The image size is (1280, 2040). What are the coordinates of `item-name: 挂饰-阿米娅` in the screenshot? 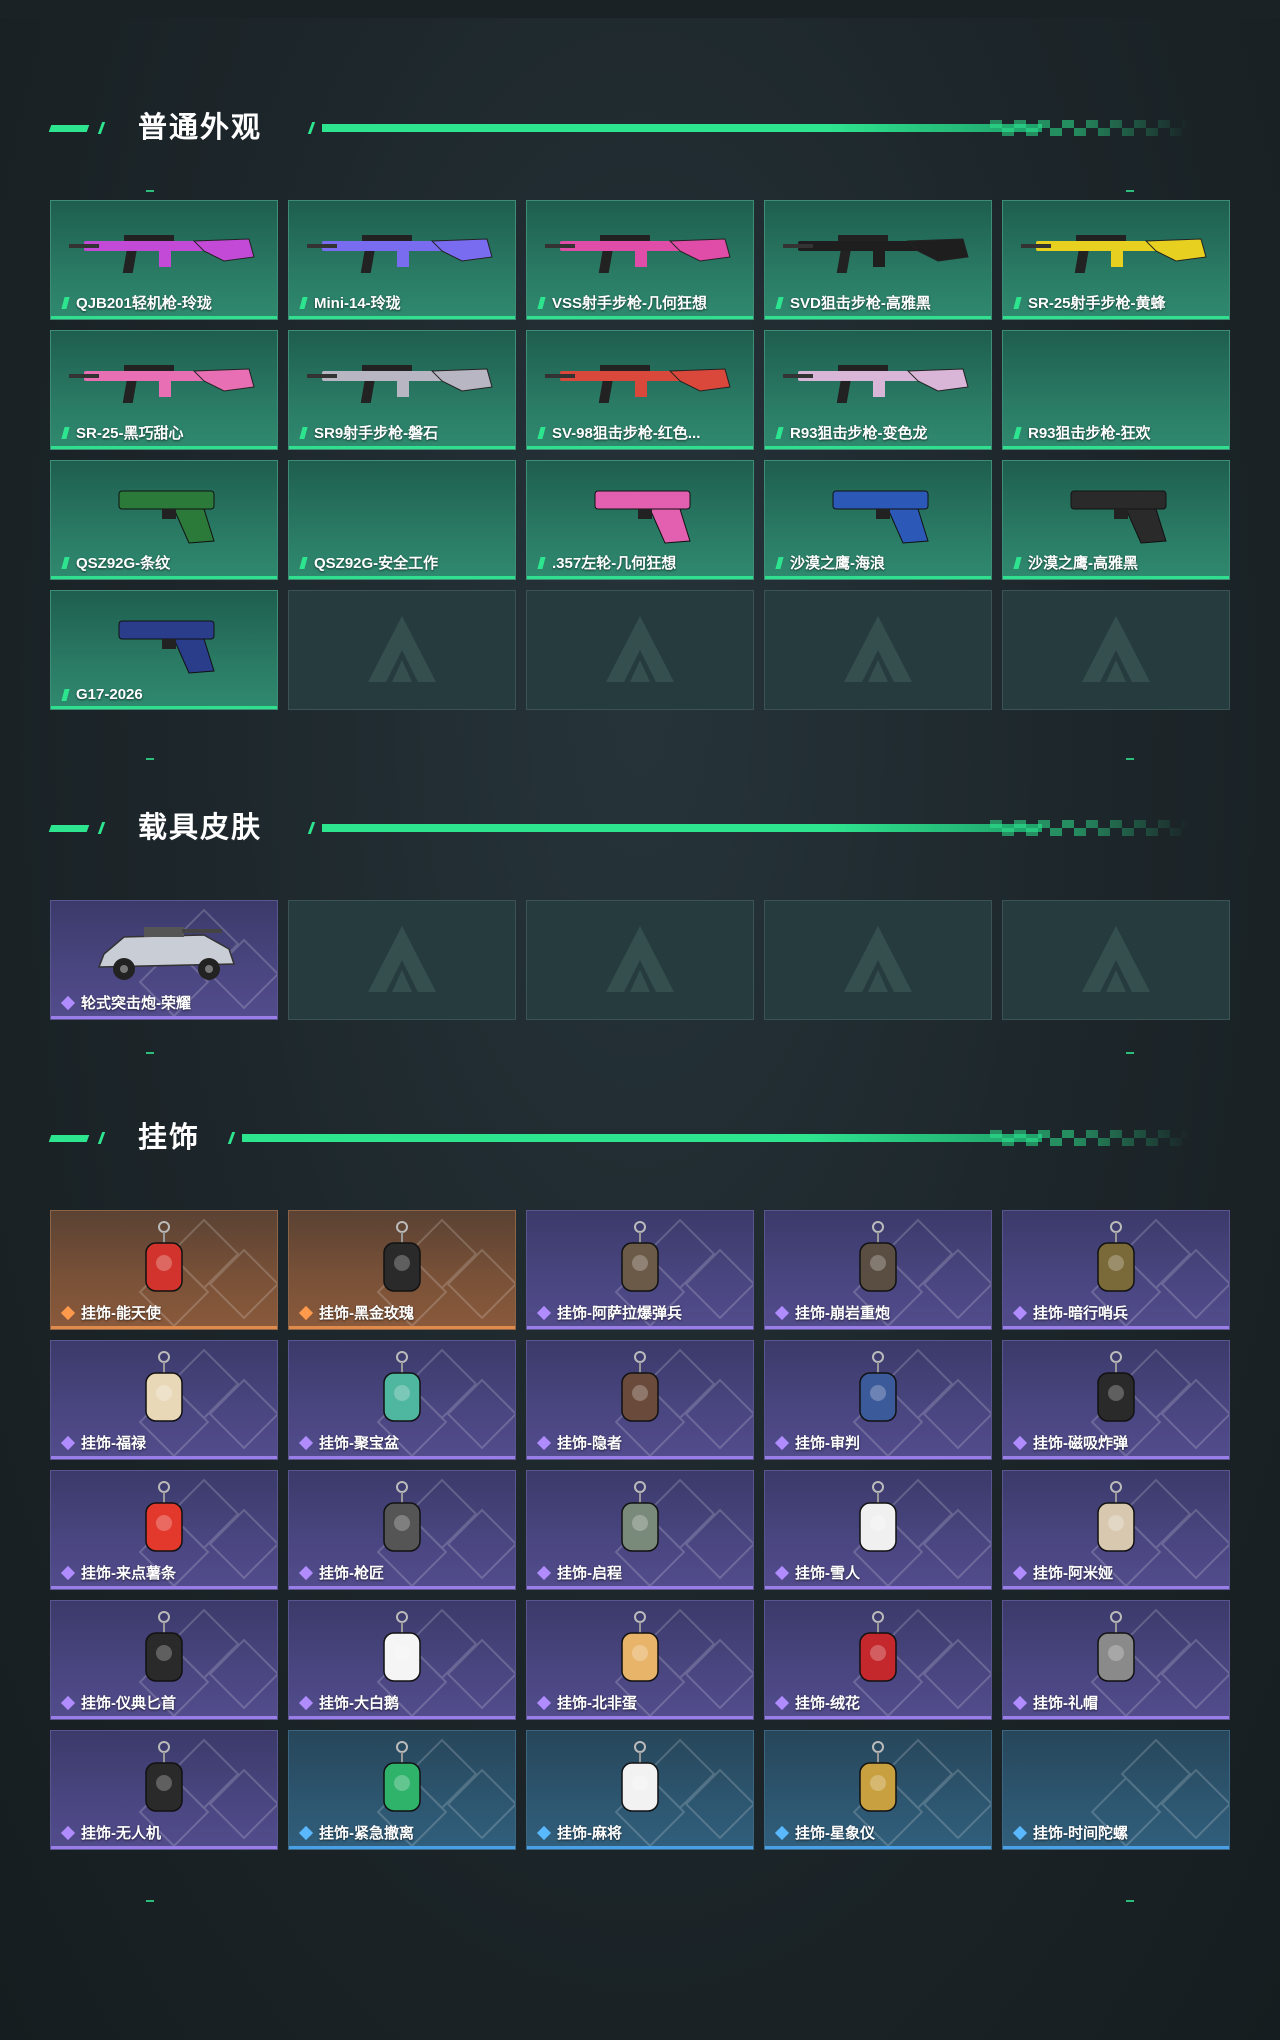 It's located at (1073, 1573).